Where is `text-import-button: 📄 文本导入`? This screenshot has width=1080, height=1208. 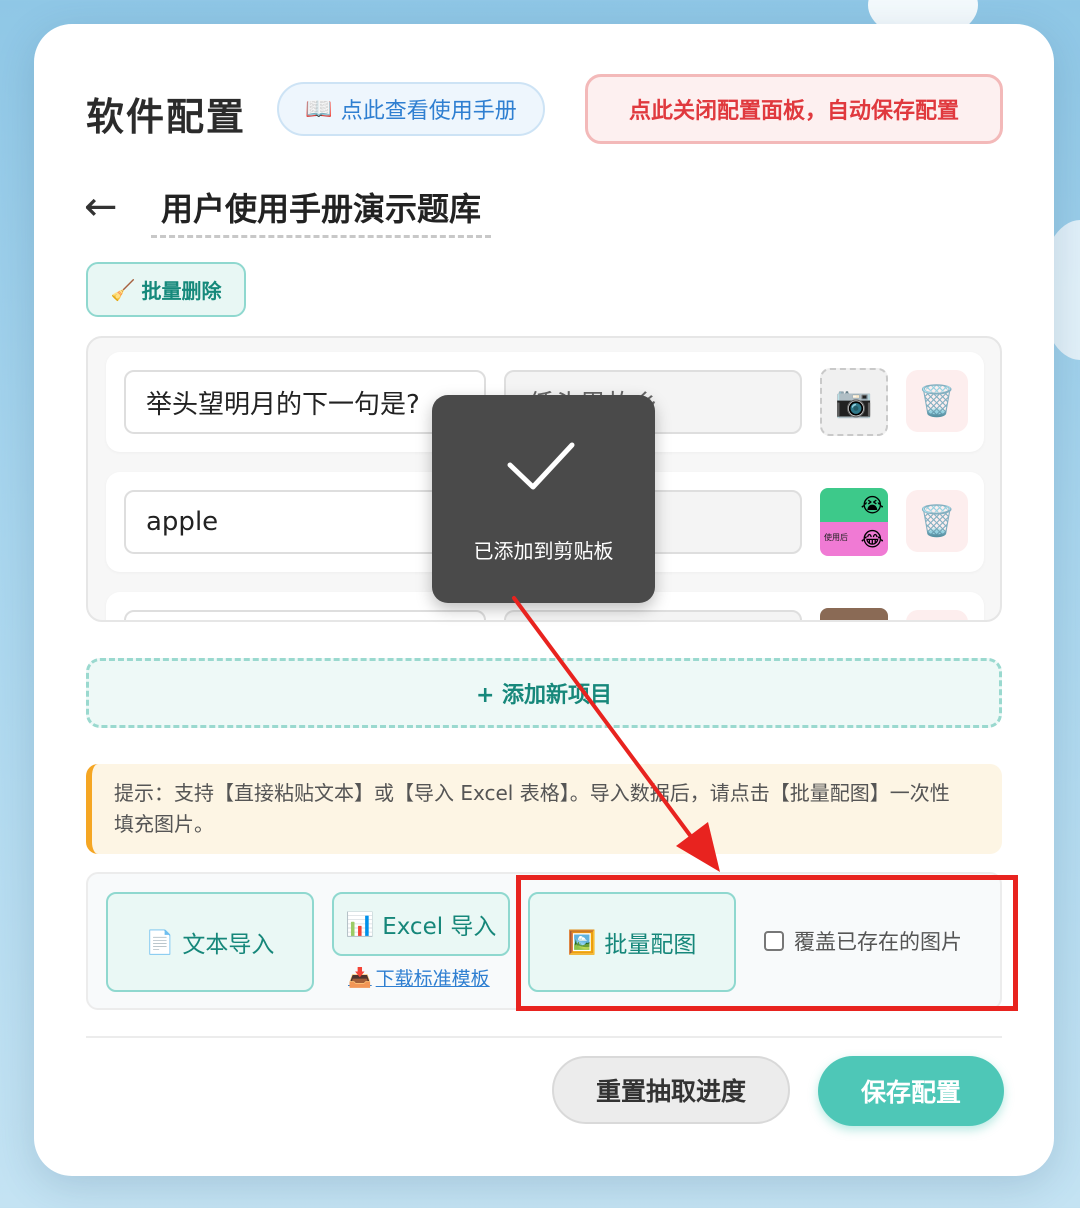
text-import-button: 📄 文本导入 is located at coordinates (210, 942).